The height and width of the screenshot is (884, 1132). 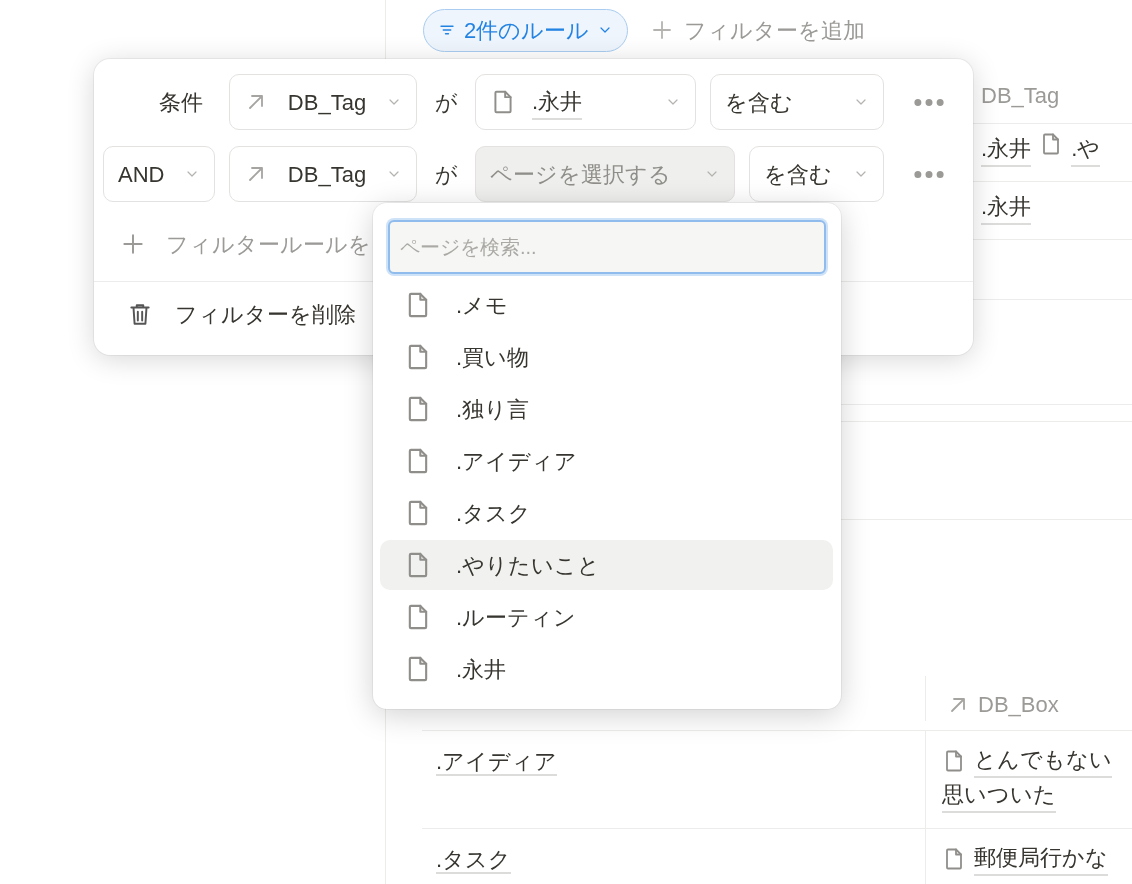 What do you see at coordinates (159, 174) in the screenshot?
I see `conjunction-dropdown: AND` at bounding box center [159, 174].